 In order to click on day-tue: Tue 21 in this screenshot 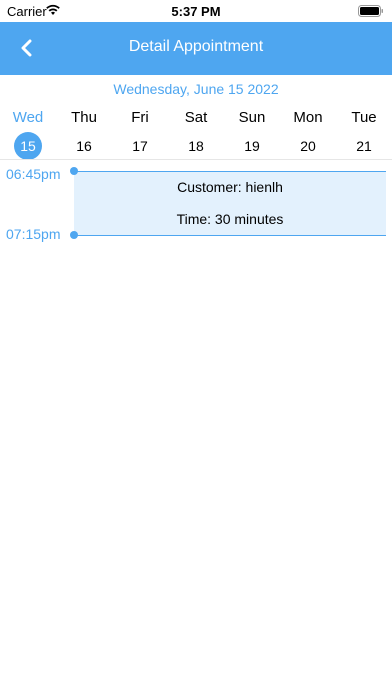, I will do `click(364, 131)`.